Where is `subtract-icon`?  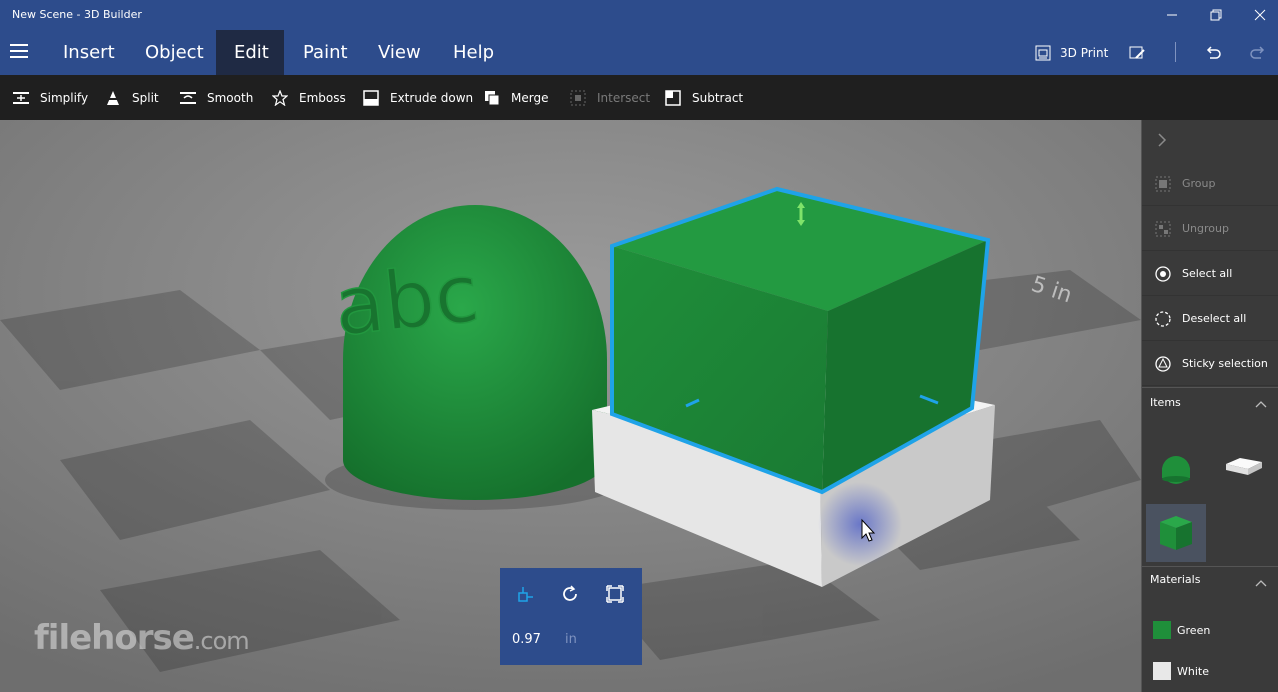
subtract-icon is located at coordinates (673, 98).